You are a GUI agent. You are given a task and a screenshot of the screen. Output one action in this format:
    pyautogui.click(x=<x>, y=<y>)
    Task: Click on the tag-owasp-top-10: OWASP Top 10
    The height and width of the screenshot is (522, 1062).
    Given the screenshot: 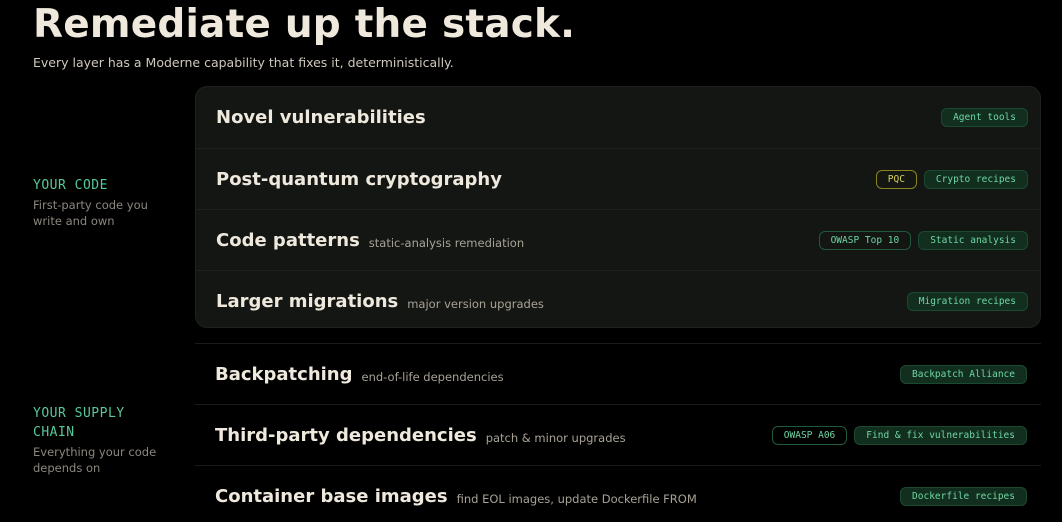 What is the action you would take?
    pyautogui.click(x=865, y=240)
    